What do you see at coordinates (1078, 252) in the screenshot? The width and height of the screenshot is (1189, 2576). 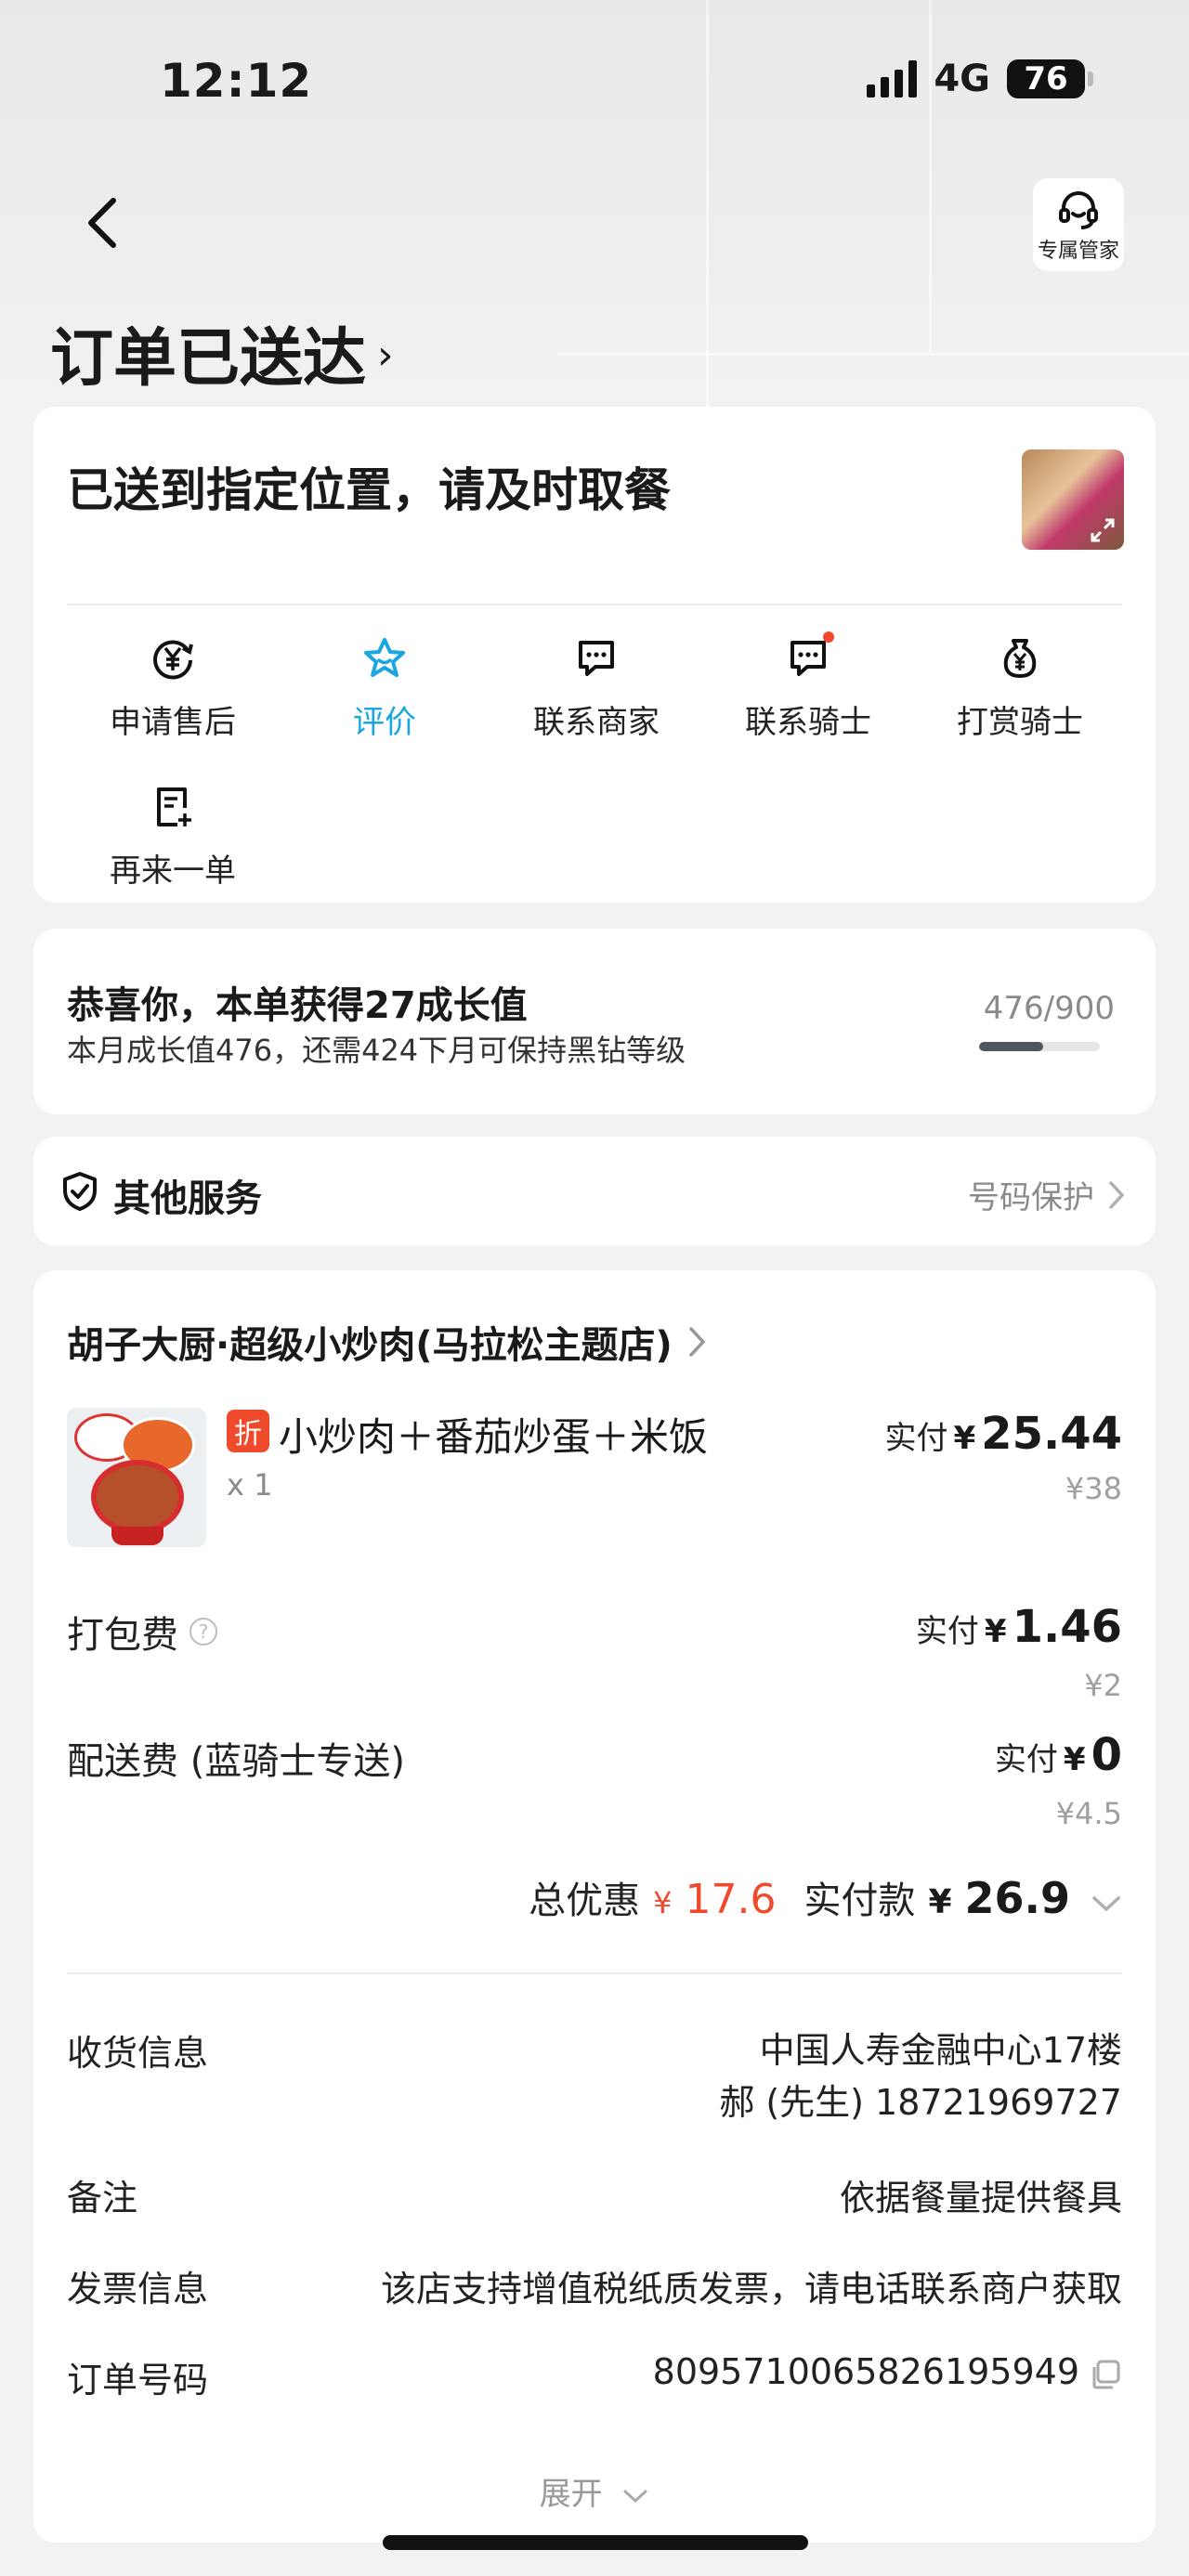 I see `service-manager-label: 专属管家` at bounding box center [1078, 252].